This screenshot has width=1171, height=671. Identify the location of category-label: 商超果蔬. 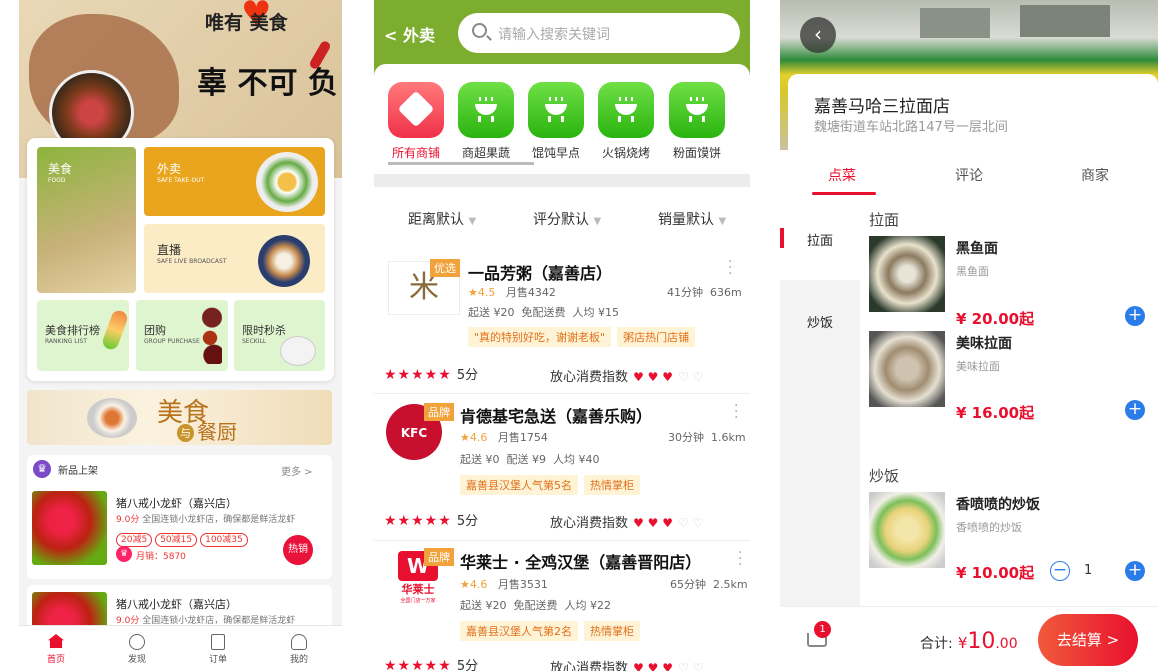
(485, 153).